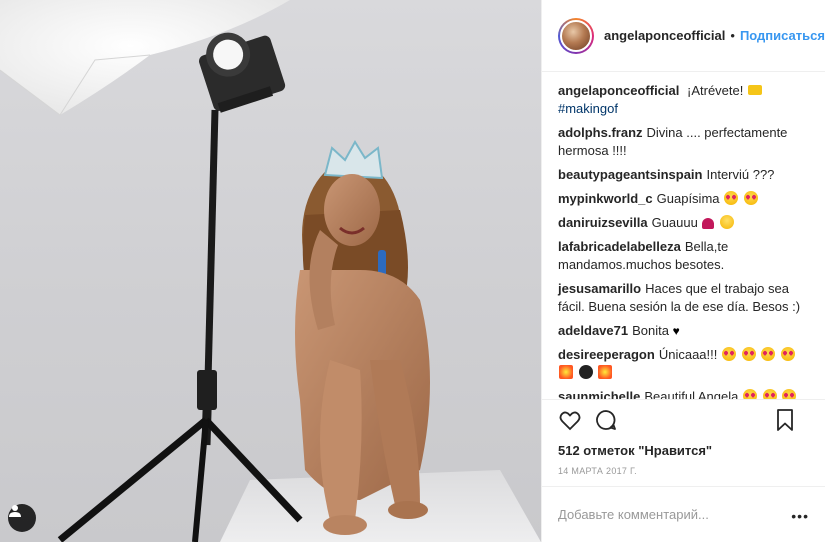 This screenshot has height=542, width=825. What do you see at coordinates (785, 420) in the screenshot?
I see `bookmark-icon` at bounding box center [785, 420].